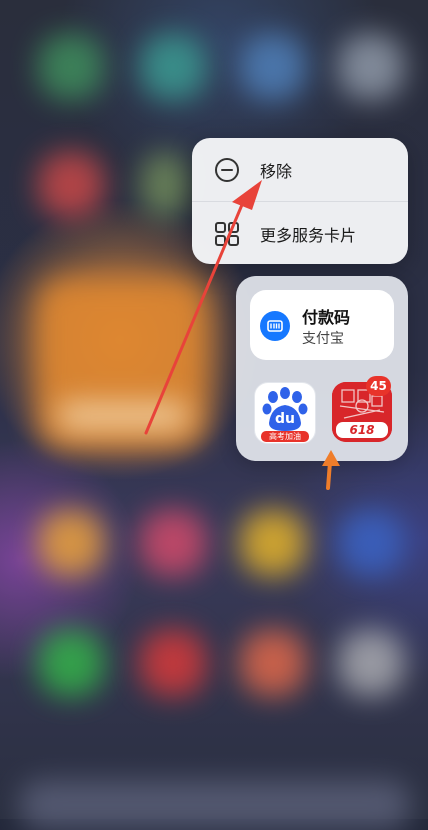 The image size is (428, 830). What do you see at coordinates (323, 339) in the screenshot?
I see `payment-code-subtitle: 支付宝` at bounding box center [323, 339].